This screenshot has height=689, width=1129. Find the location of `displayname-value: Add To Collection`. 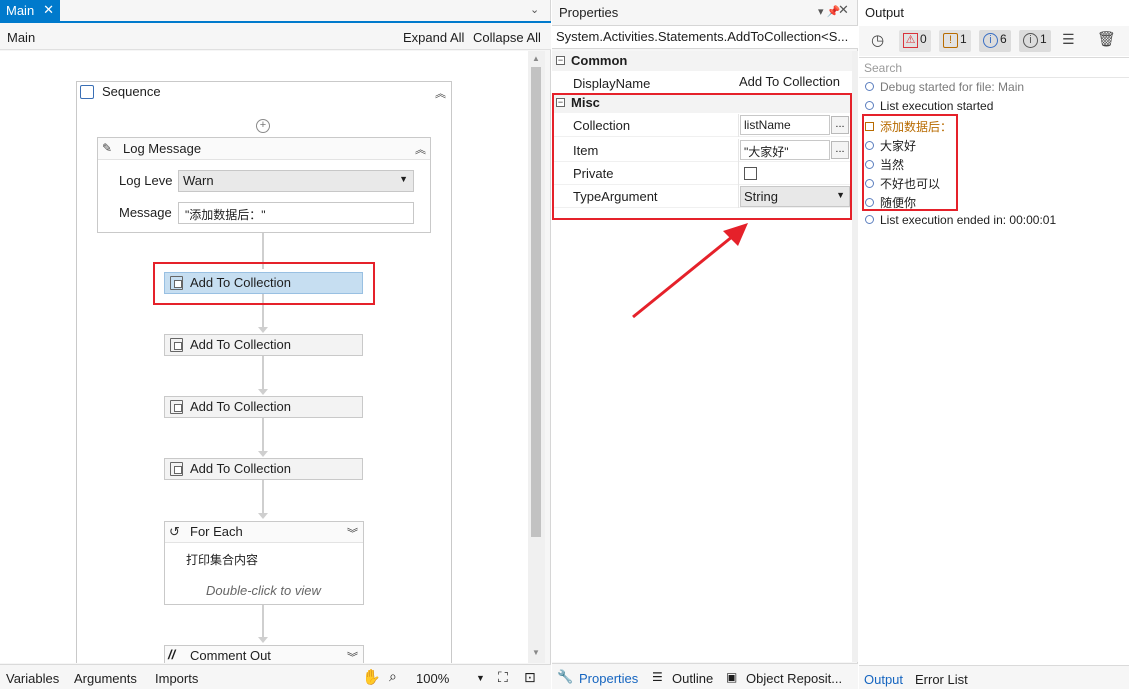

displayname-value: Add To Collection is located at coordinates (789, 81).